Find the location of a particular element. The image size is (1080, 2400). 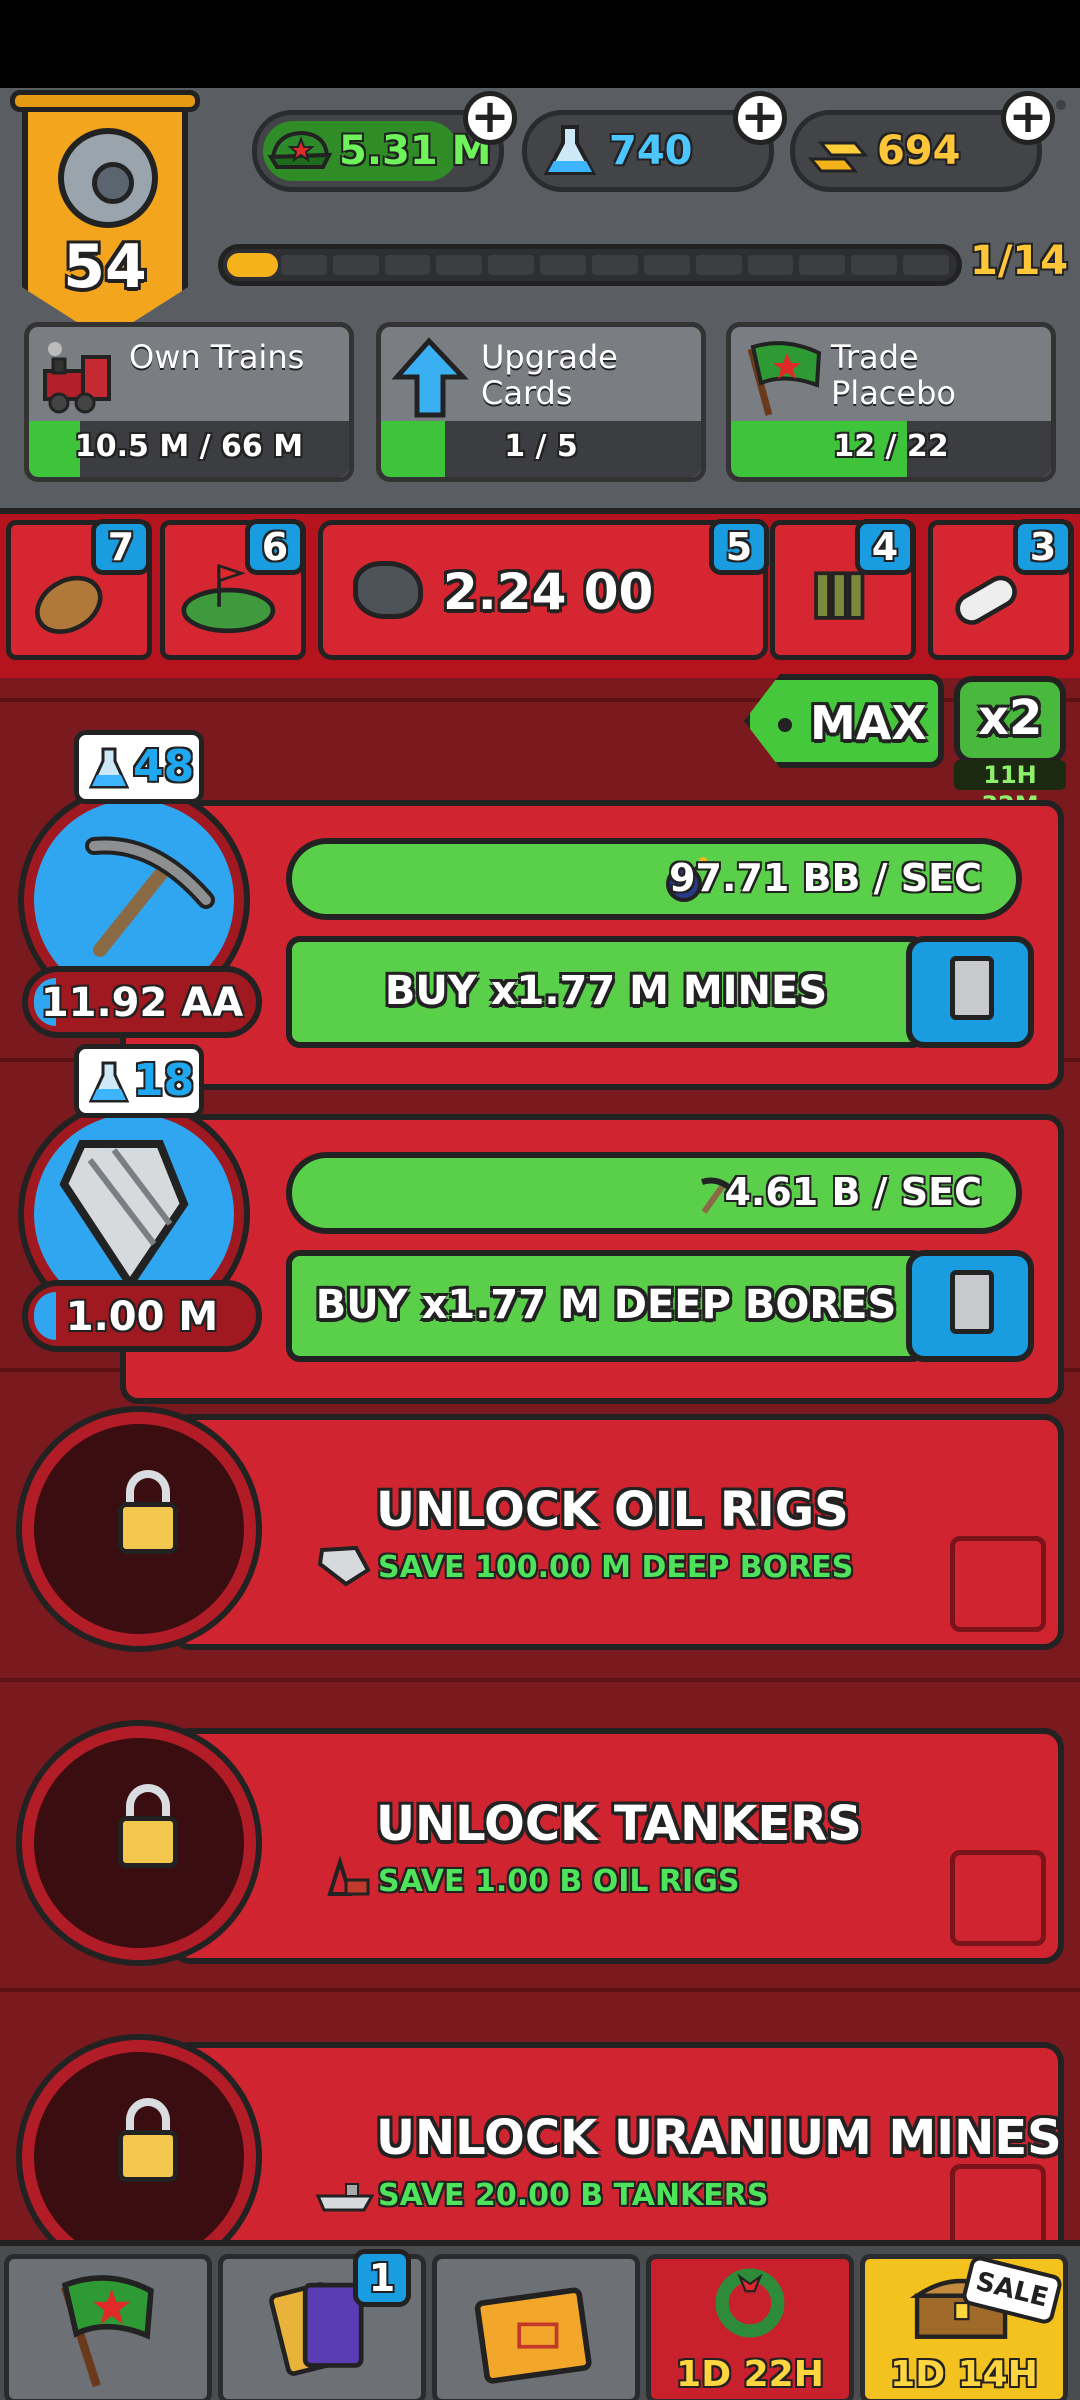

nav-tab-event: 1D 22H is located at coordinates (750, 2327).